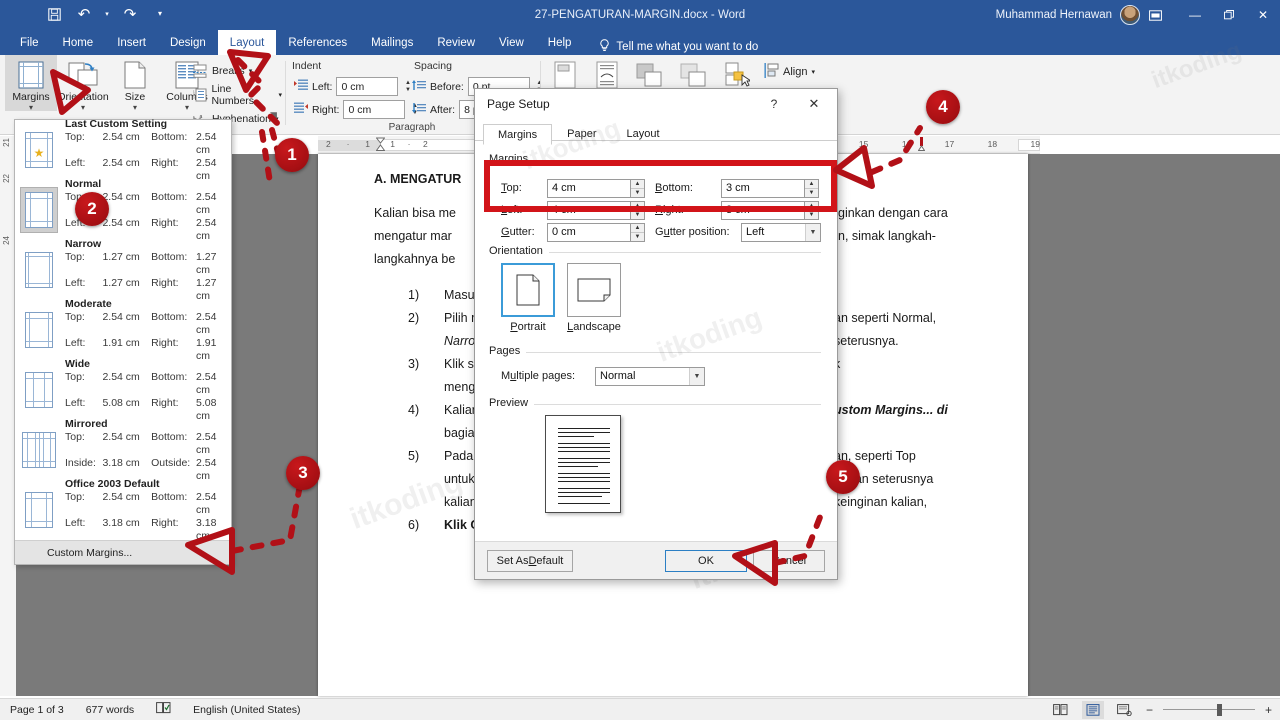 The width and height of the screenshot is (1280, 720). I want to click on tab-file: File, so click(29, 42).